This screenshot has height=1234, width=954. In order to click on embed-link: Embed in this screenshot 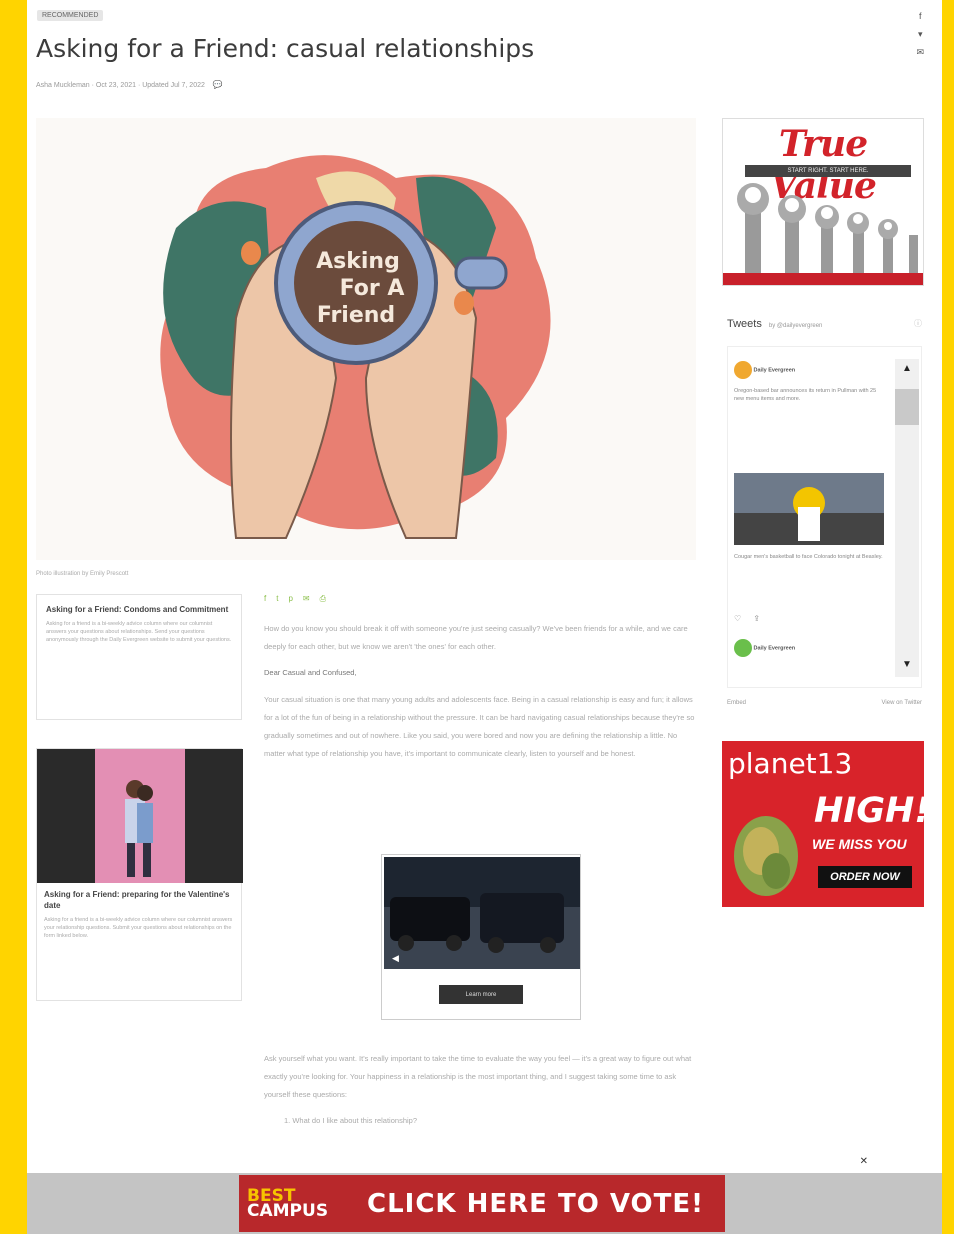, I will do `click(736, 703)`.